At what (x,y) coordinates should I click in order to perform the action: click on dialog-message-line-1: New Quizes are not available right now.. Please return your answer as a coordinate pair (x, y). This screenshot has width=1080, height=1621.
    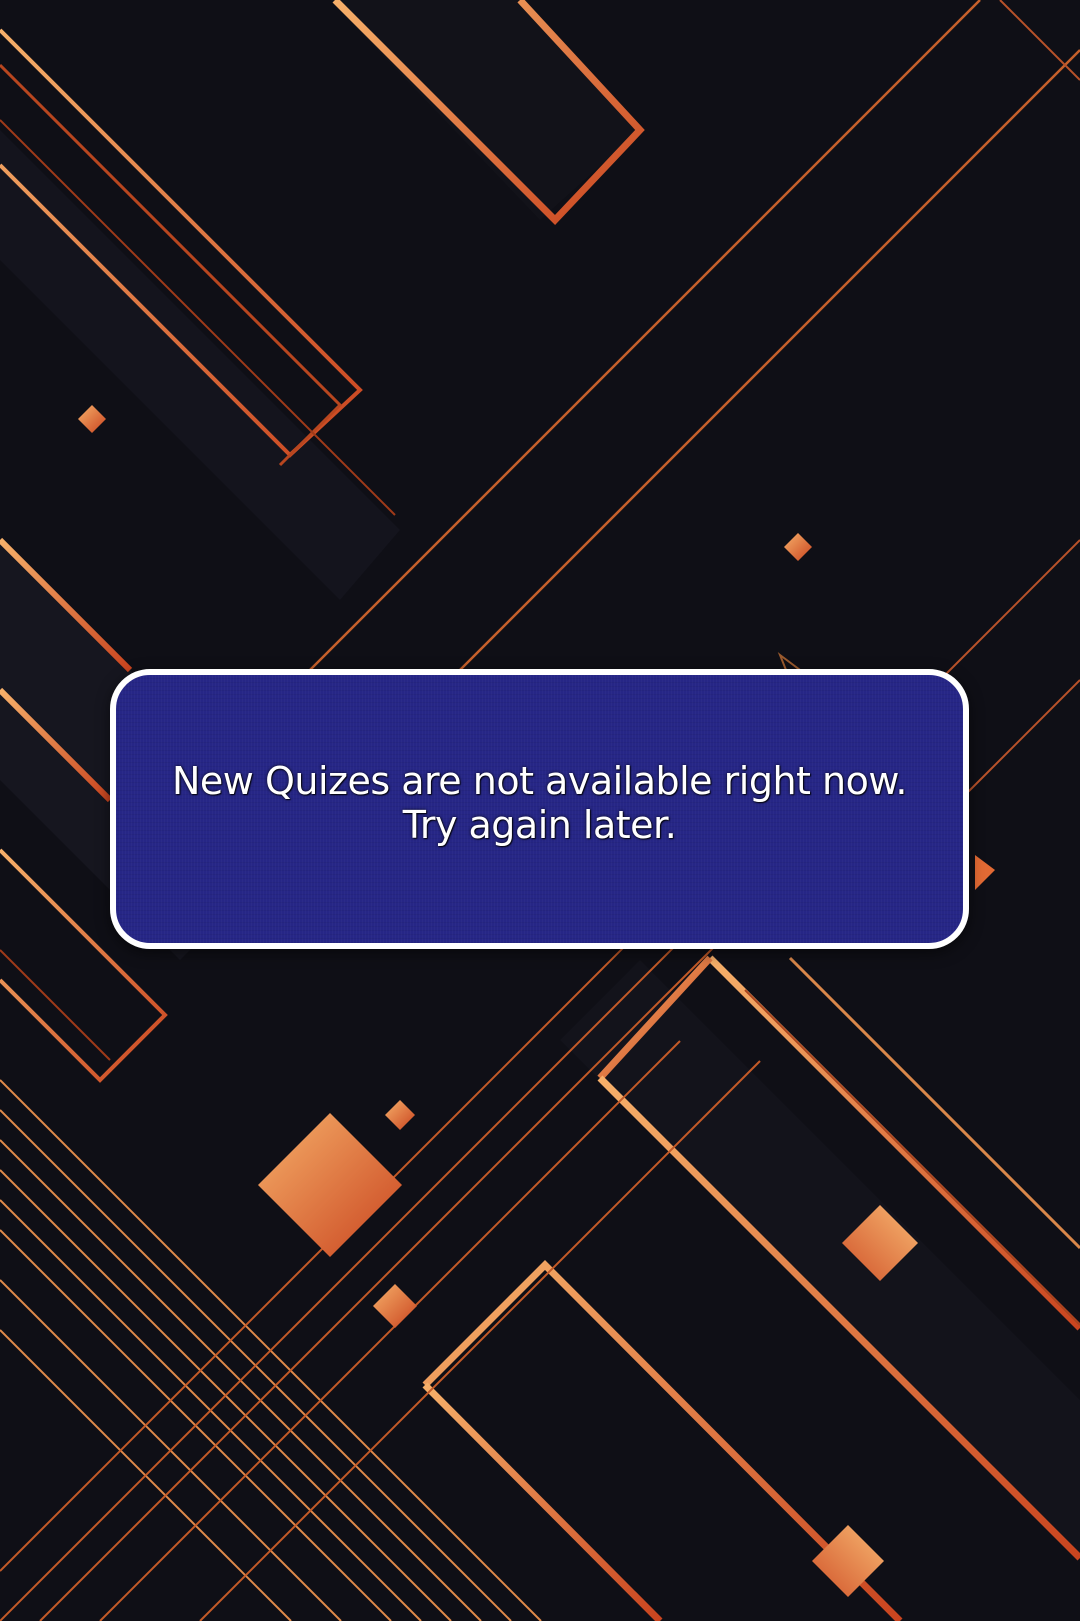
    Looking at the image, I should click on (539, 781).